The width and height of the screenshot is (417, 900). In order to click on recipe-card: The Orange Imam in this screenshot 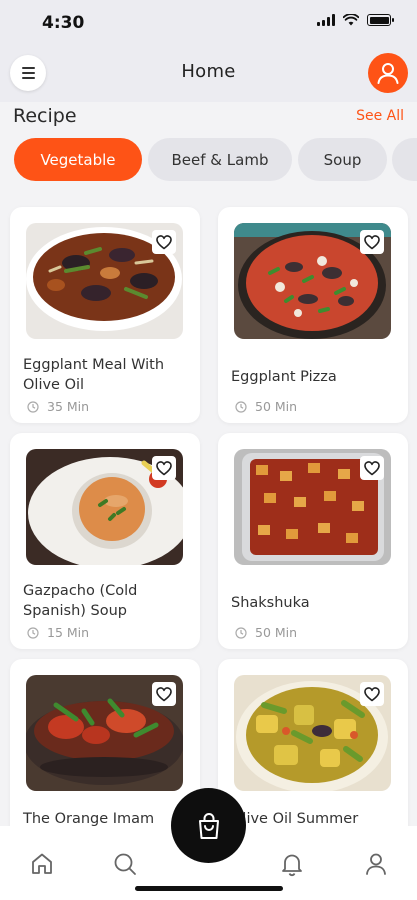, I will do `click(105, 742)`.